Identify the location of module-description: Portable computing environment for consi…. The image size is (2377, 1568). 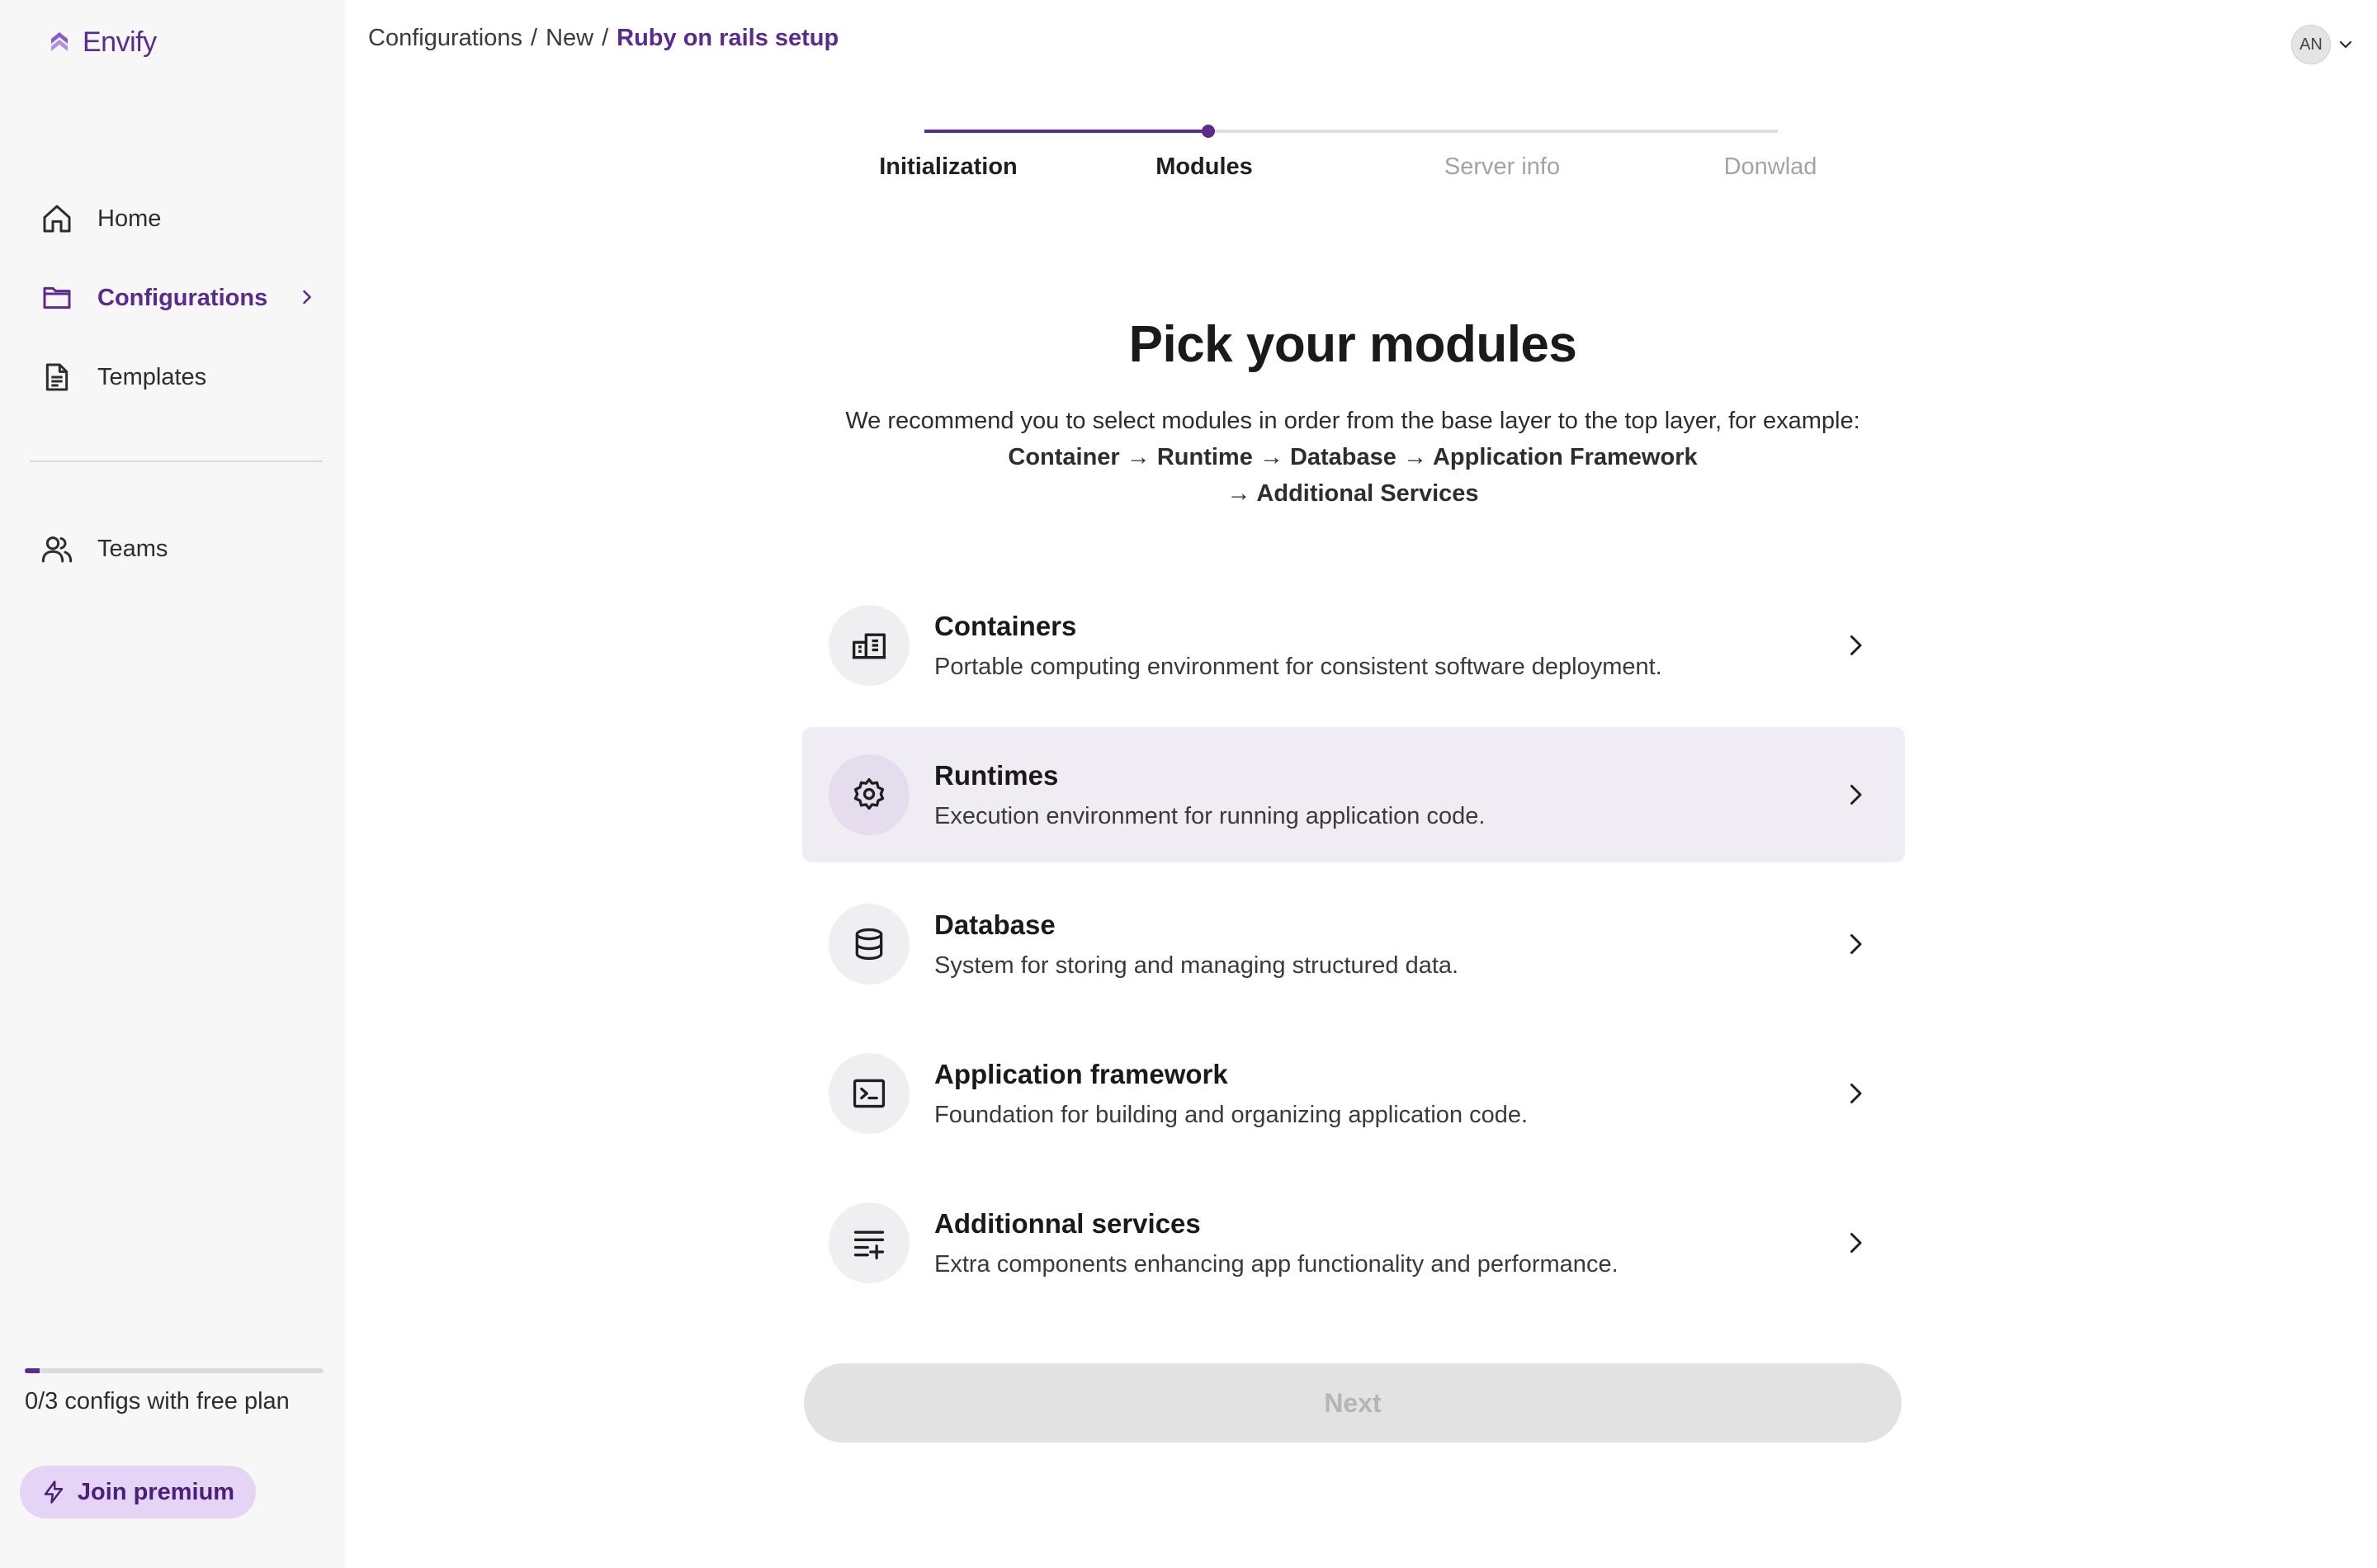
(1298, 666).